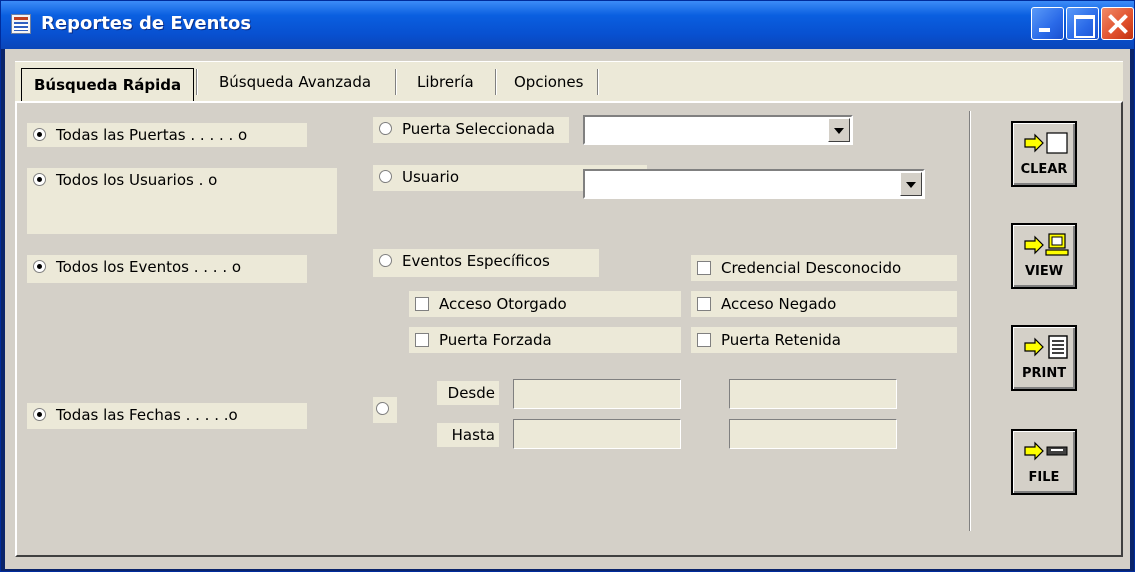 The width and height of the screenshot is (1135, 572). What do you see at coordinates (779, 304) in the screenshot?
I see `check-label: Acceso Negado` at bounding box center [779, 304].